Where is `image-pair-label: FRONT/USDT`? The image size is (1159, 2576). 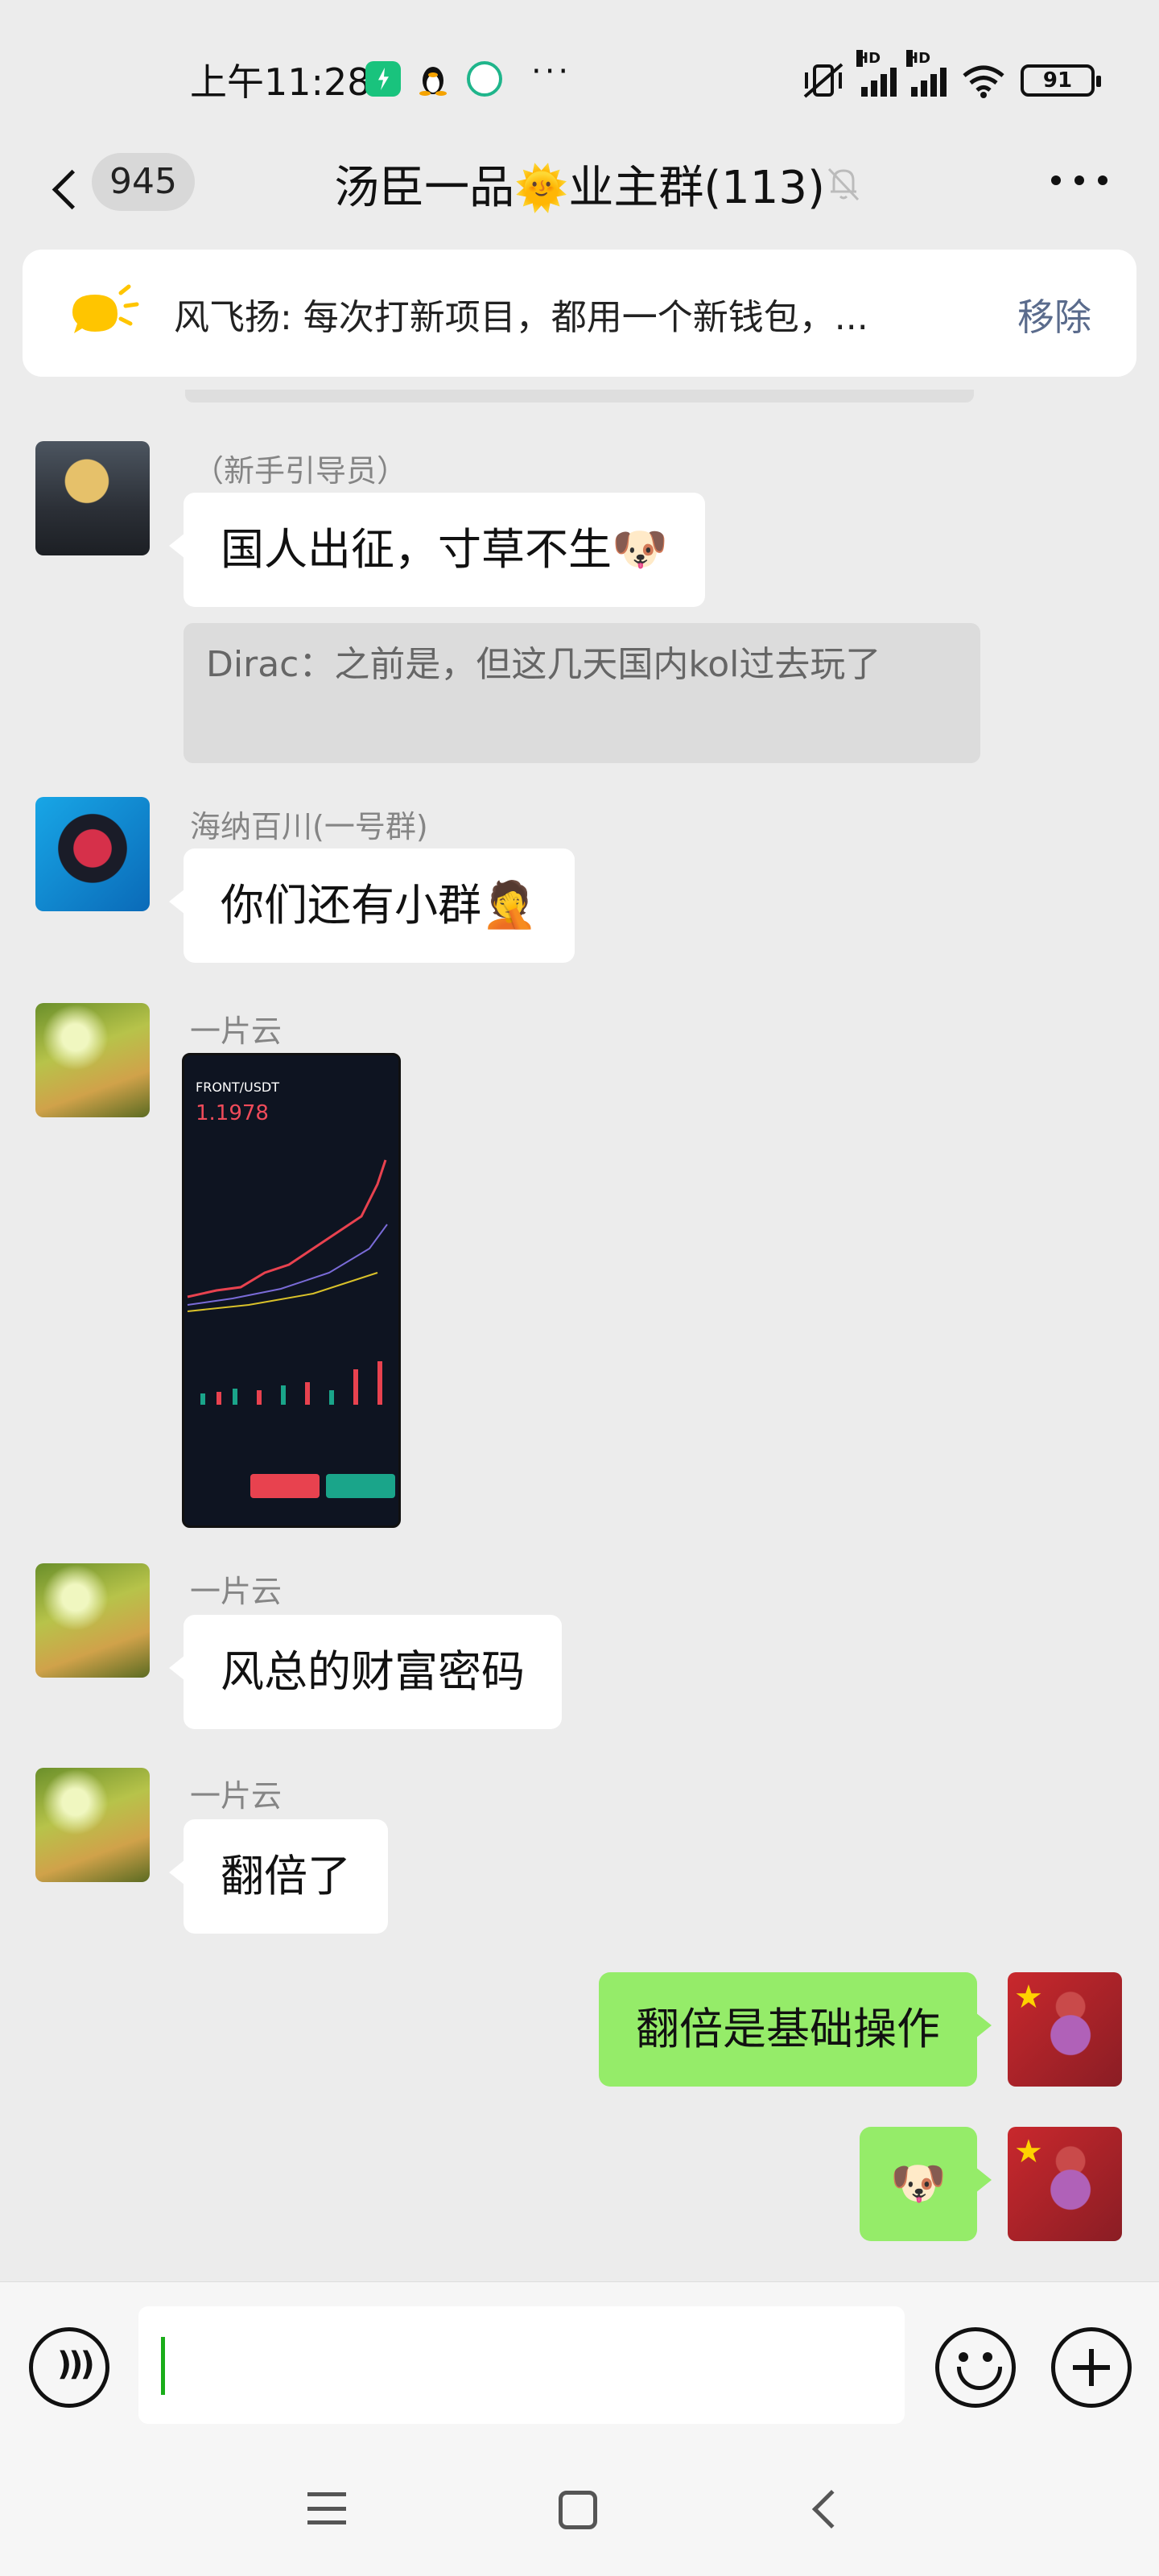 image-pair-label: FRONT/USDT is located at coordinates (238, 1087).